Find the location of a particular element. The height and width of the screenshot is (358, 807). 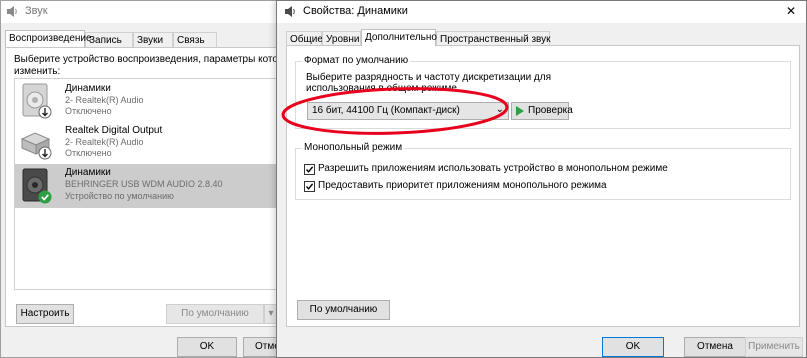

tab-communications: Связь is located at coordinates (195, 39).